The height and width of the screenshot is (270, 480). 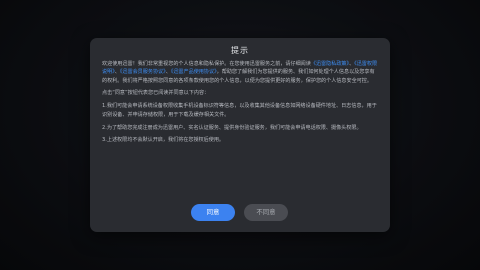 I want to click on policy-link: 《迅雷产品使用协议》, so click(x=194, y=72).